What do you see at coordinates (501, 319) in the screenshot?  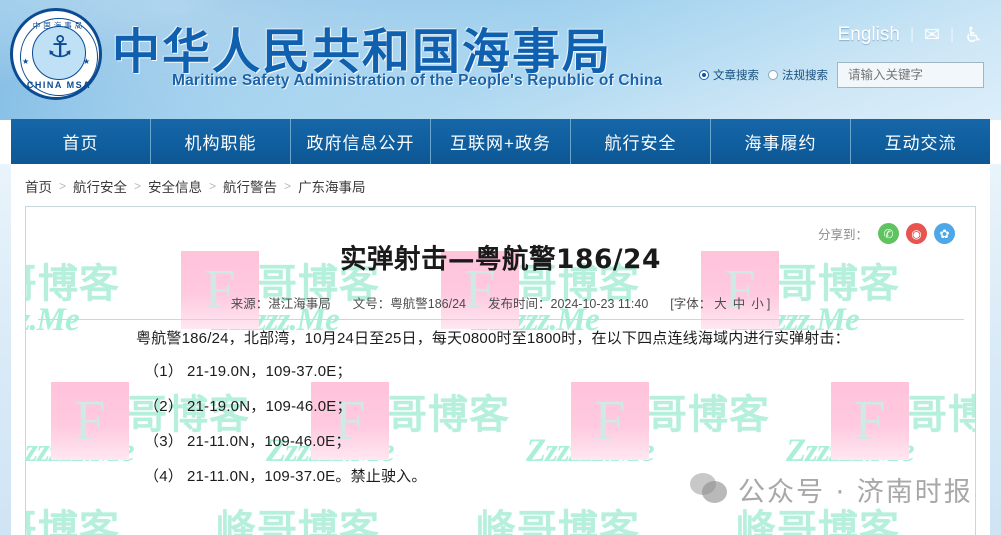 I see `meta-divider` at bounding box center [501, 319].